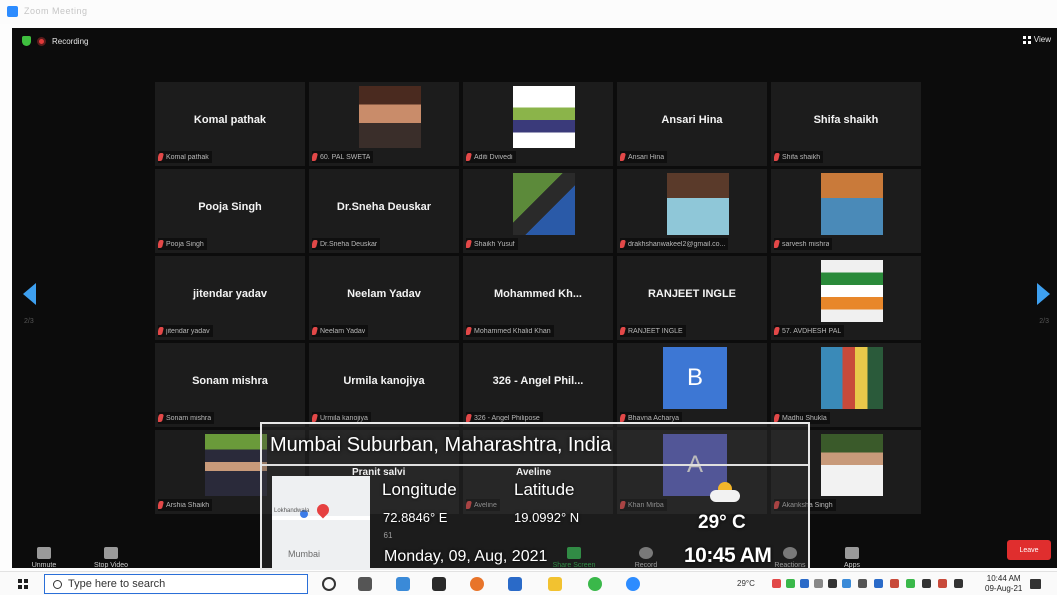 This screenshot has height=595, width=1057. What do you see at coordinates (1003, 584) in the screenshot?
I see `taskbar-clock: 10:44 AM 09-Aug-21` at bounding box center [1003, 584].